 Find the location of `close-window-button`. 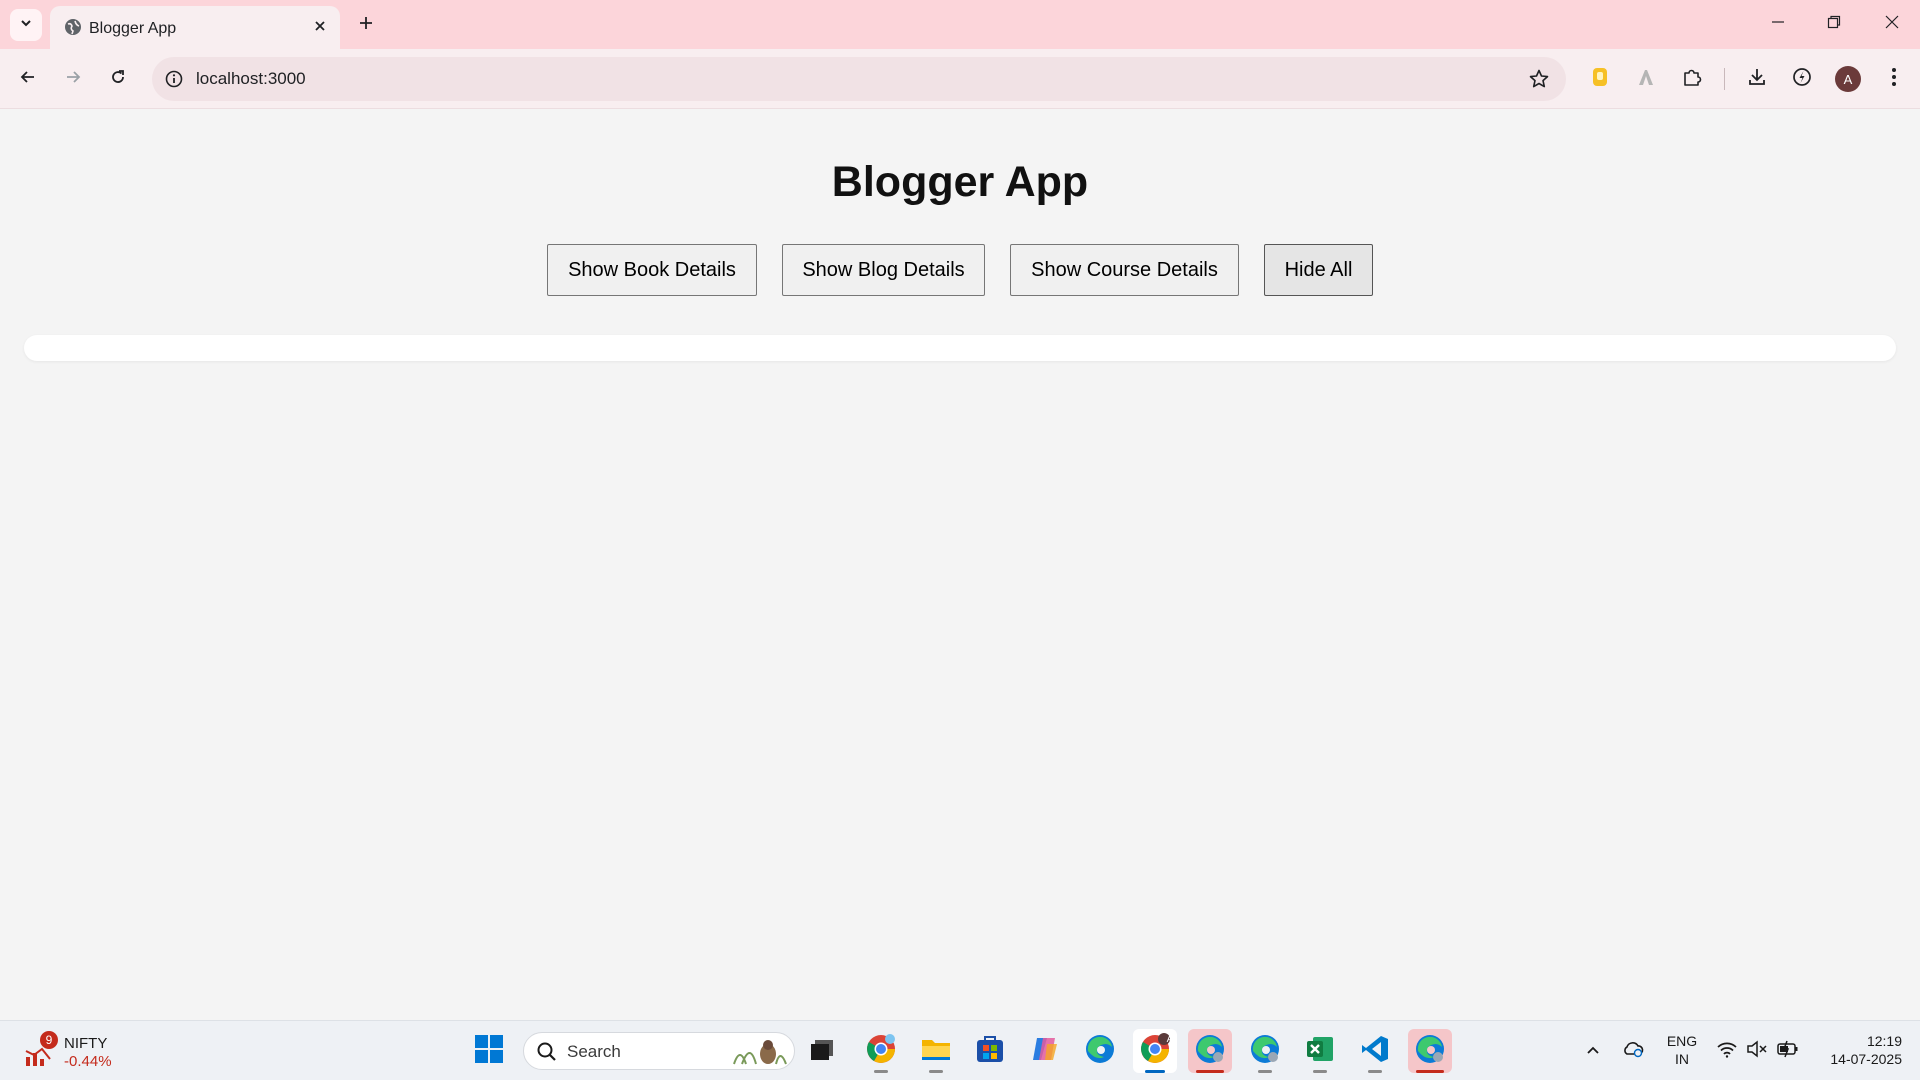

close-window-button is located at coordinates (1892, 24).